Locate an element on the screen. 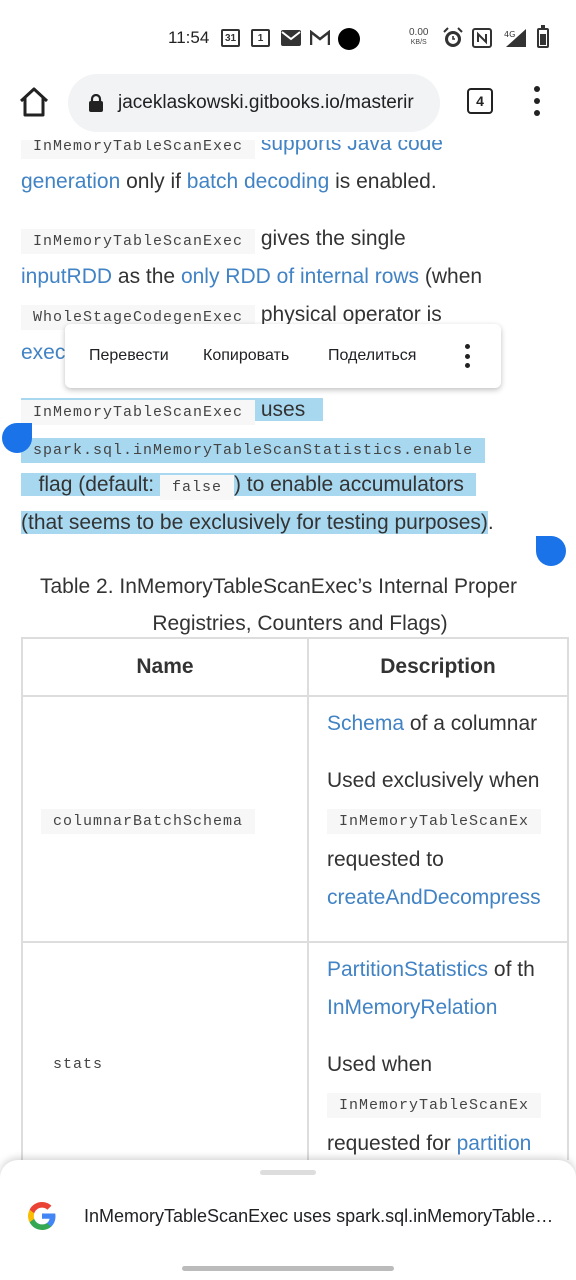 This screenshot has width=576, height=1280. selected-line: InMemoryTableScanExec uses is located at coordinates (172, 411).